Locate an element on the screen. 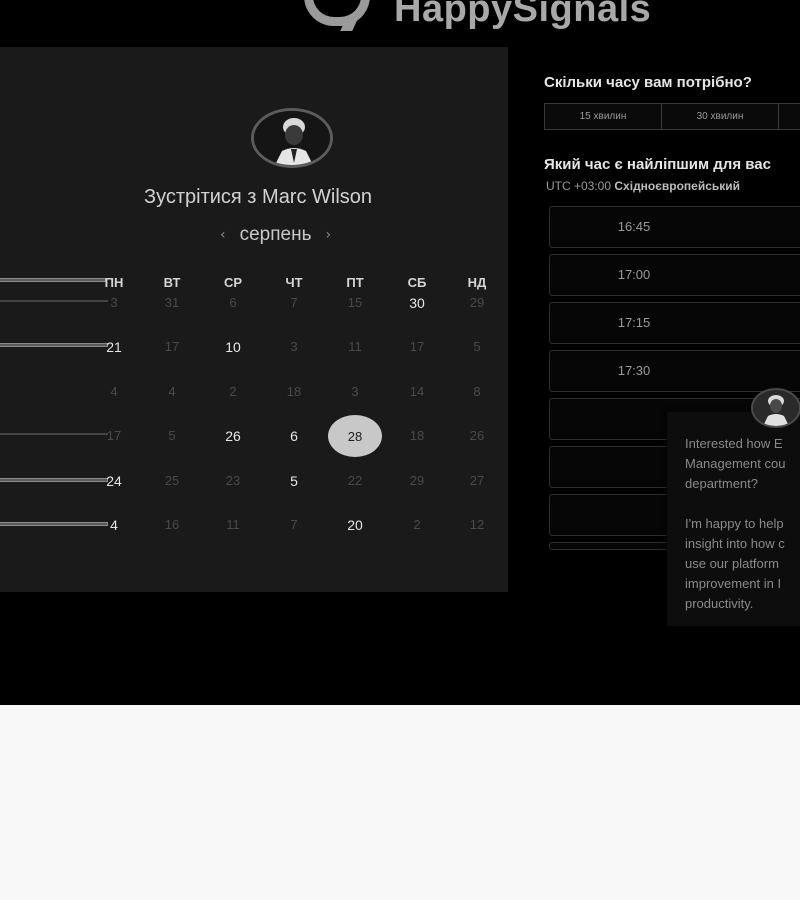  month-label: серпень is located at coordinates (275, 234).